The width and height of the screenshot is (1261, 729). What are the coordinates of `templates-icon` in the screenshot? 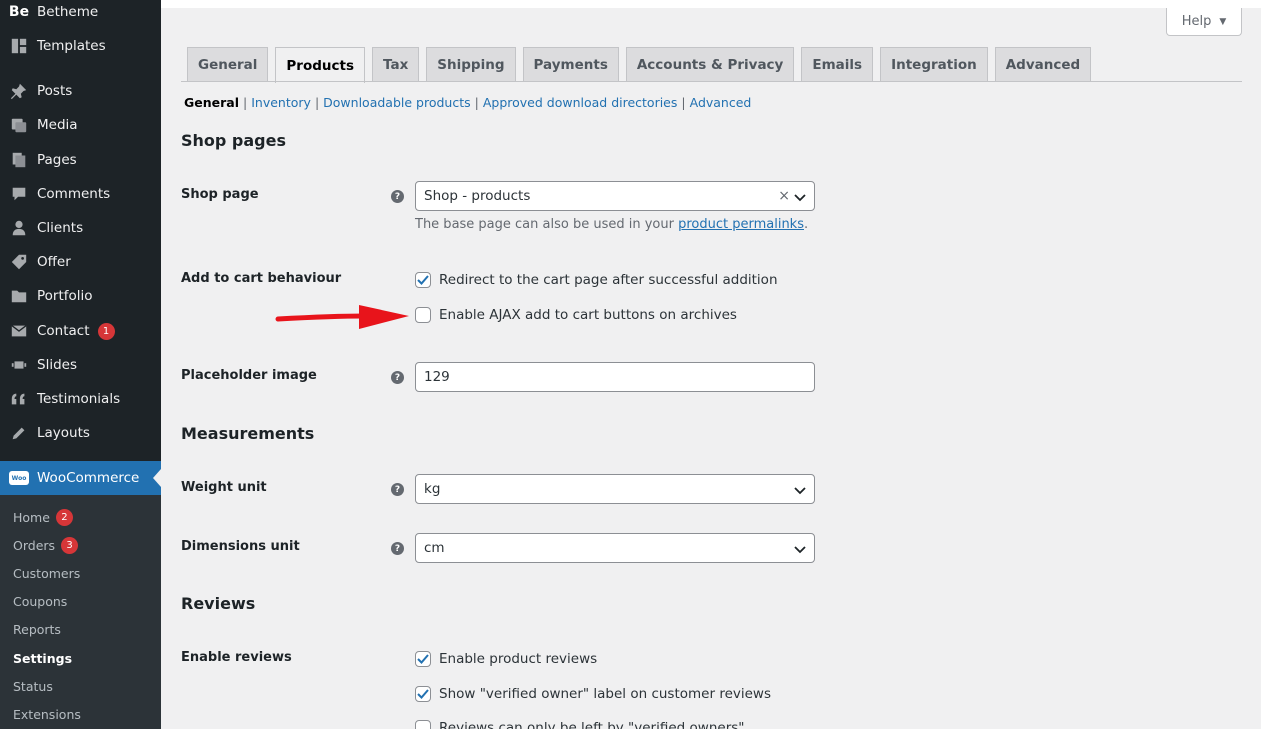 It's located at (19, 46).